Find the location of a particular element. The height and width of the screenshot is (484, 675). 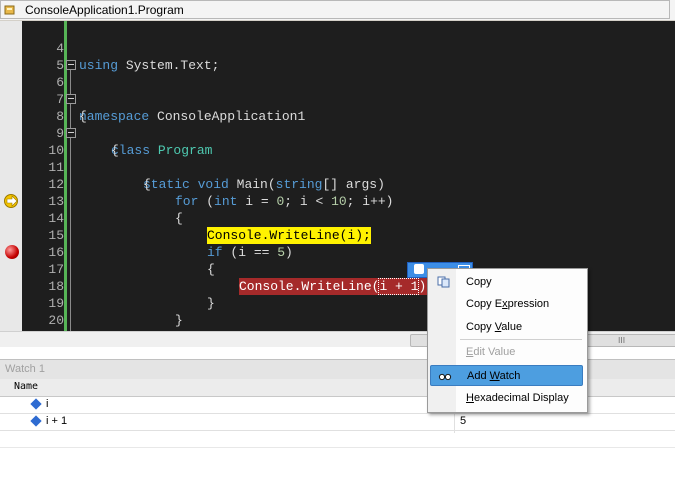

smart-tag-icon is located at coordinates (419, 269).